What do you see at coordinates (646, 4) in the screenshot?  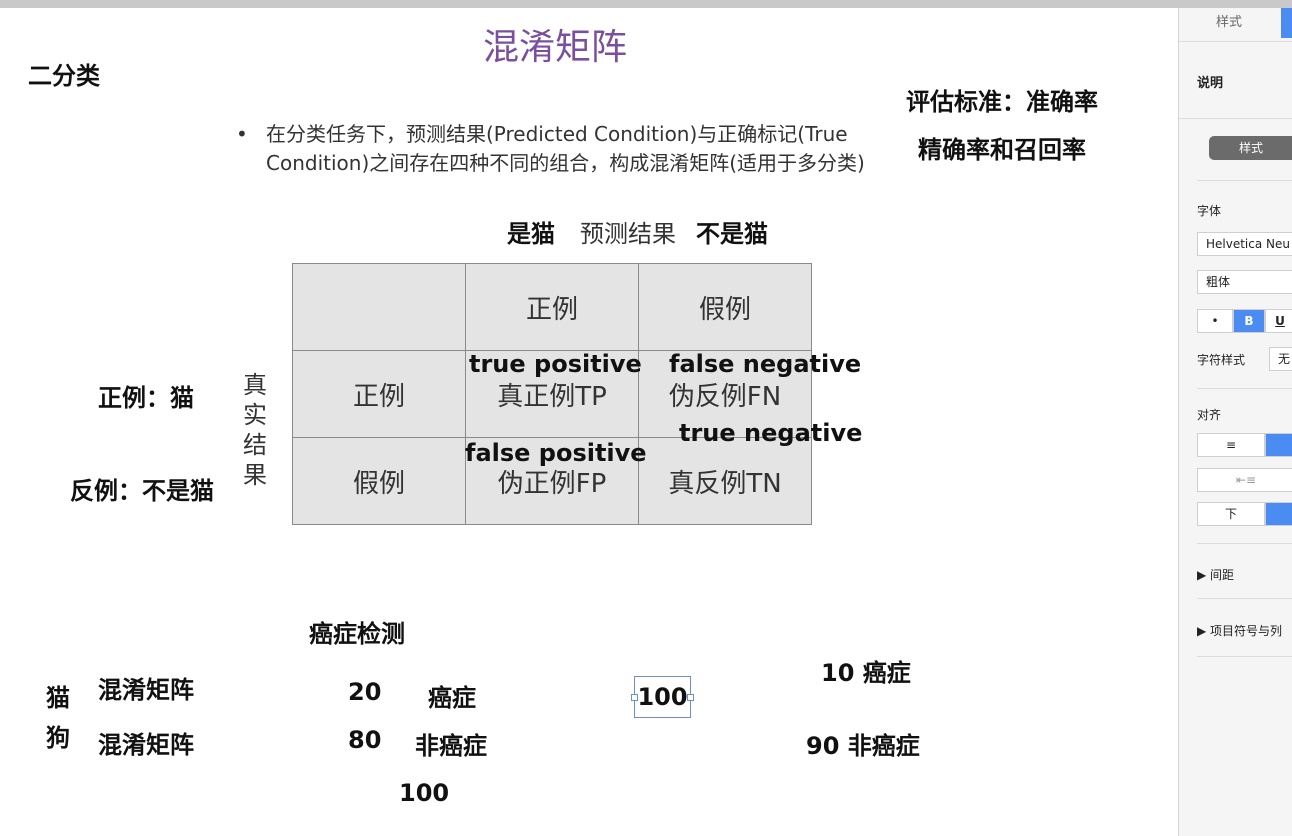 I see `window-top-strip` at bounding box center [646, 4].